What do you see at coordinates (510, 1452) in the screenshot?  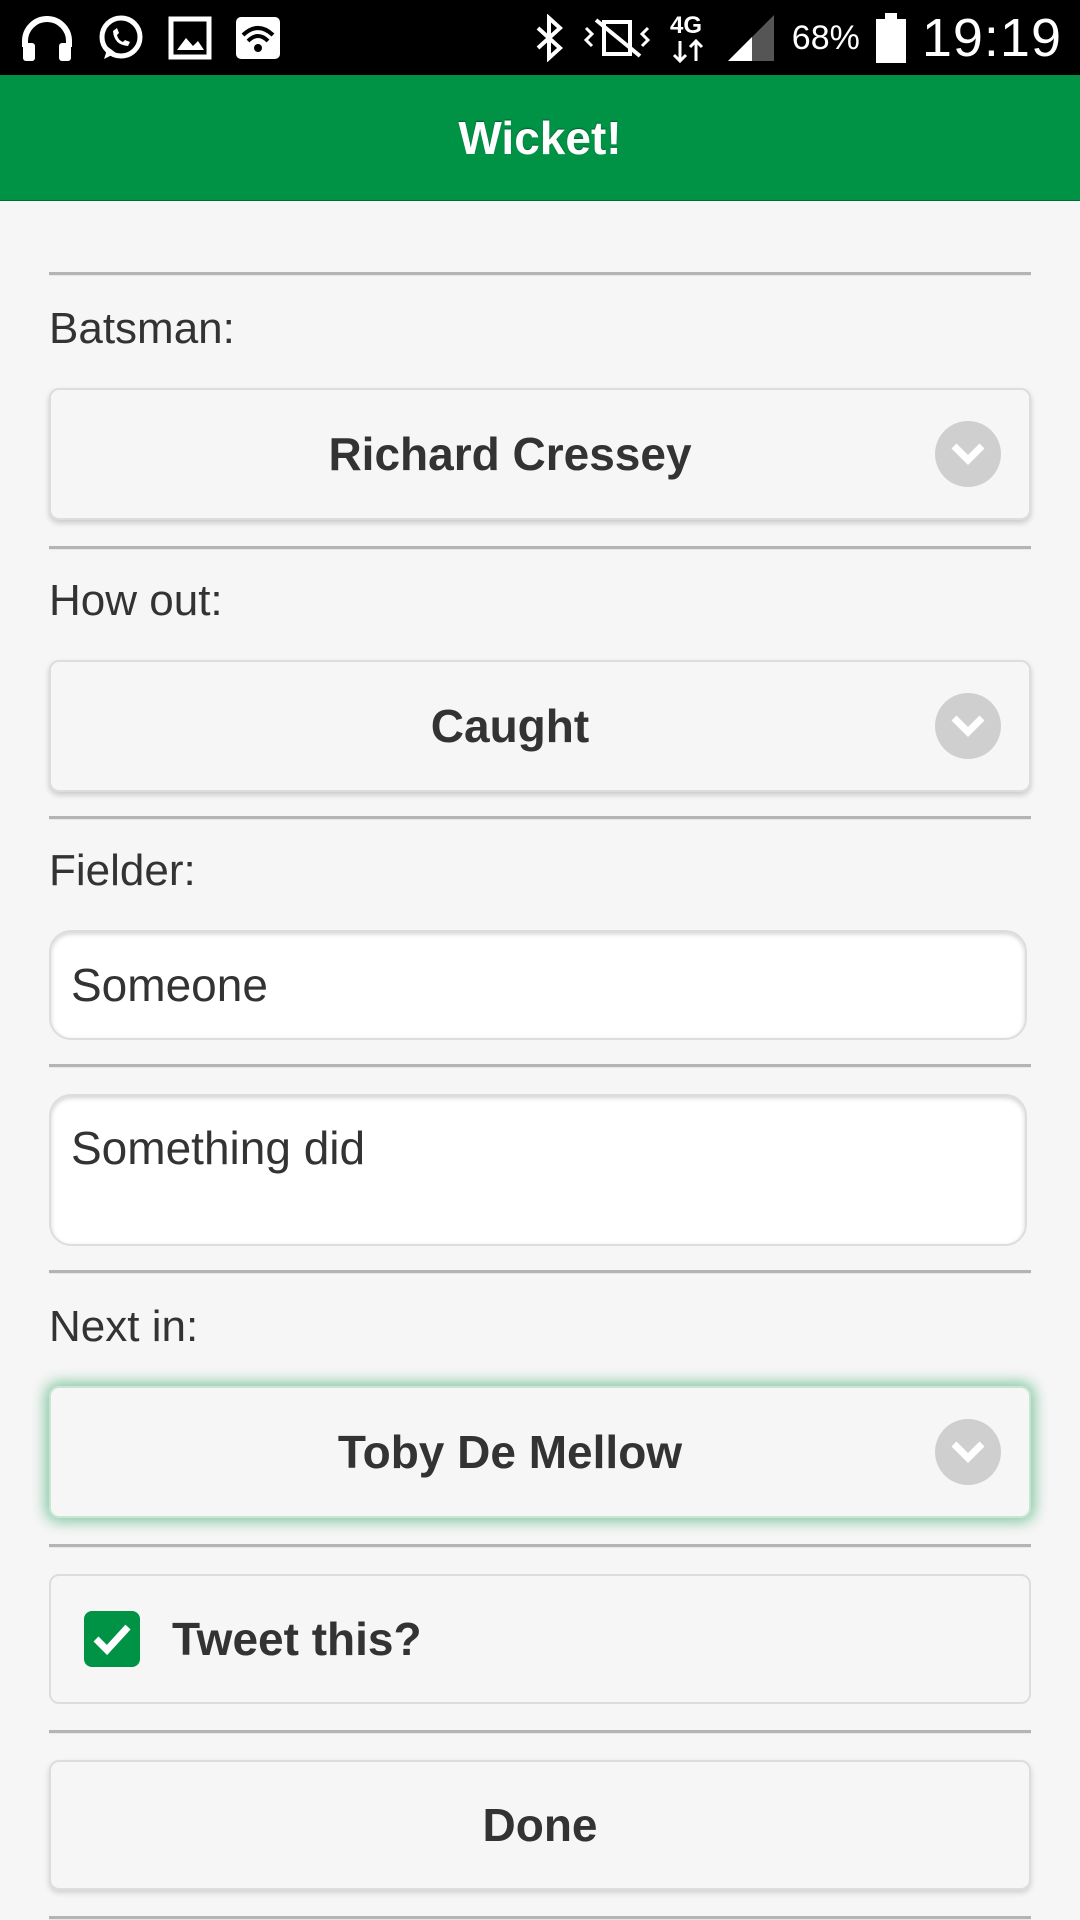 I see `next-in-select-value: Toby De Mellow` at bounding box center [510, 1452].